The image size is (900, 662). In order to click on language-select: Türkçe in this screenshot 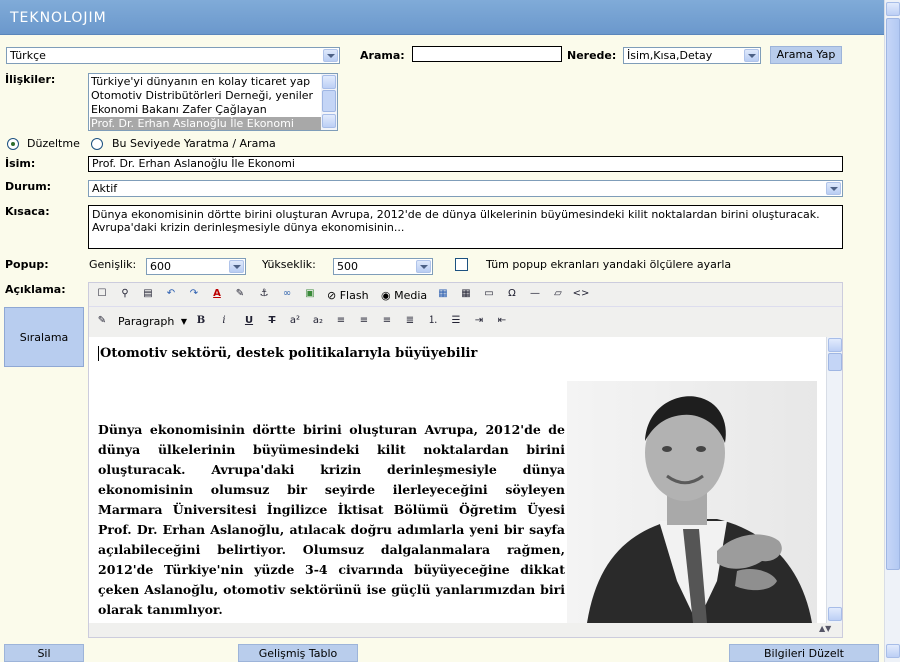, I will do `click(173, 55)`.